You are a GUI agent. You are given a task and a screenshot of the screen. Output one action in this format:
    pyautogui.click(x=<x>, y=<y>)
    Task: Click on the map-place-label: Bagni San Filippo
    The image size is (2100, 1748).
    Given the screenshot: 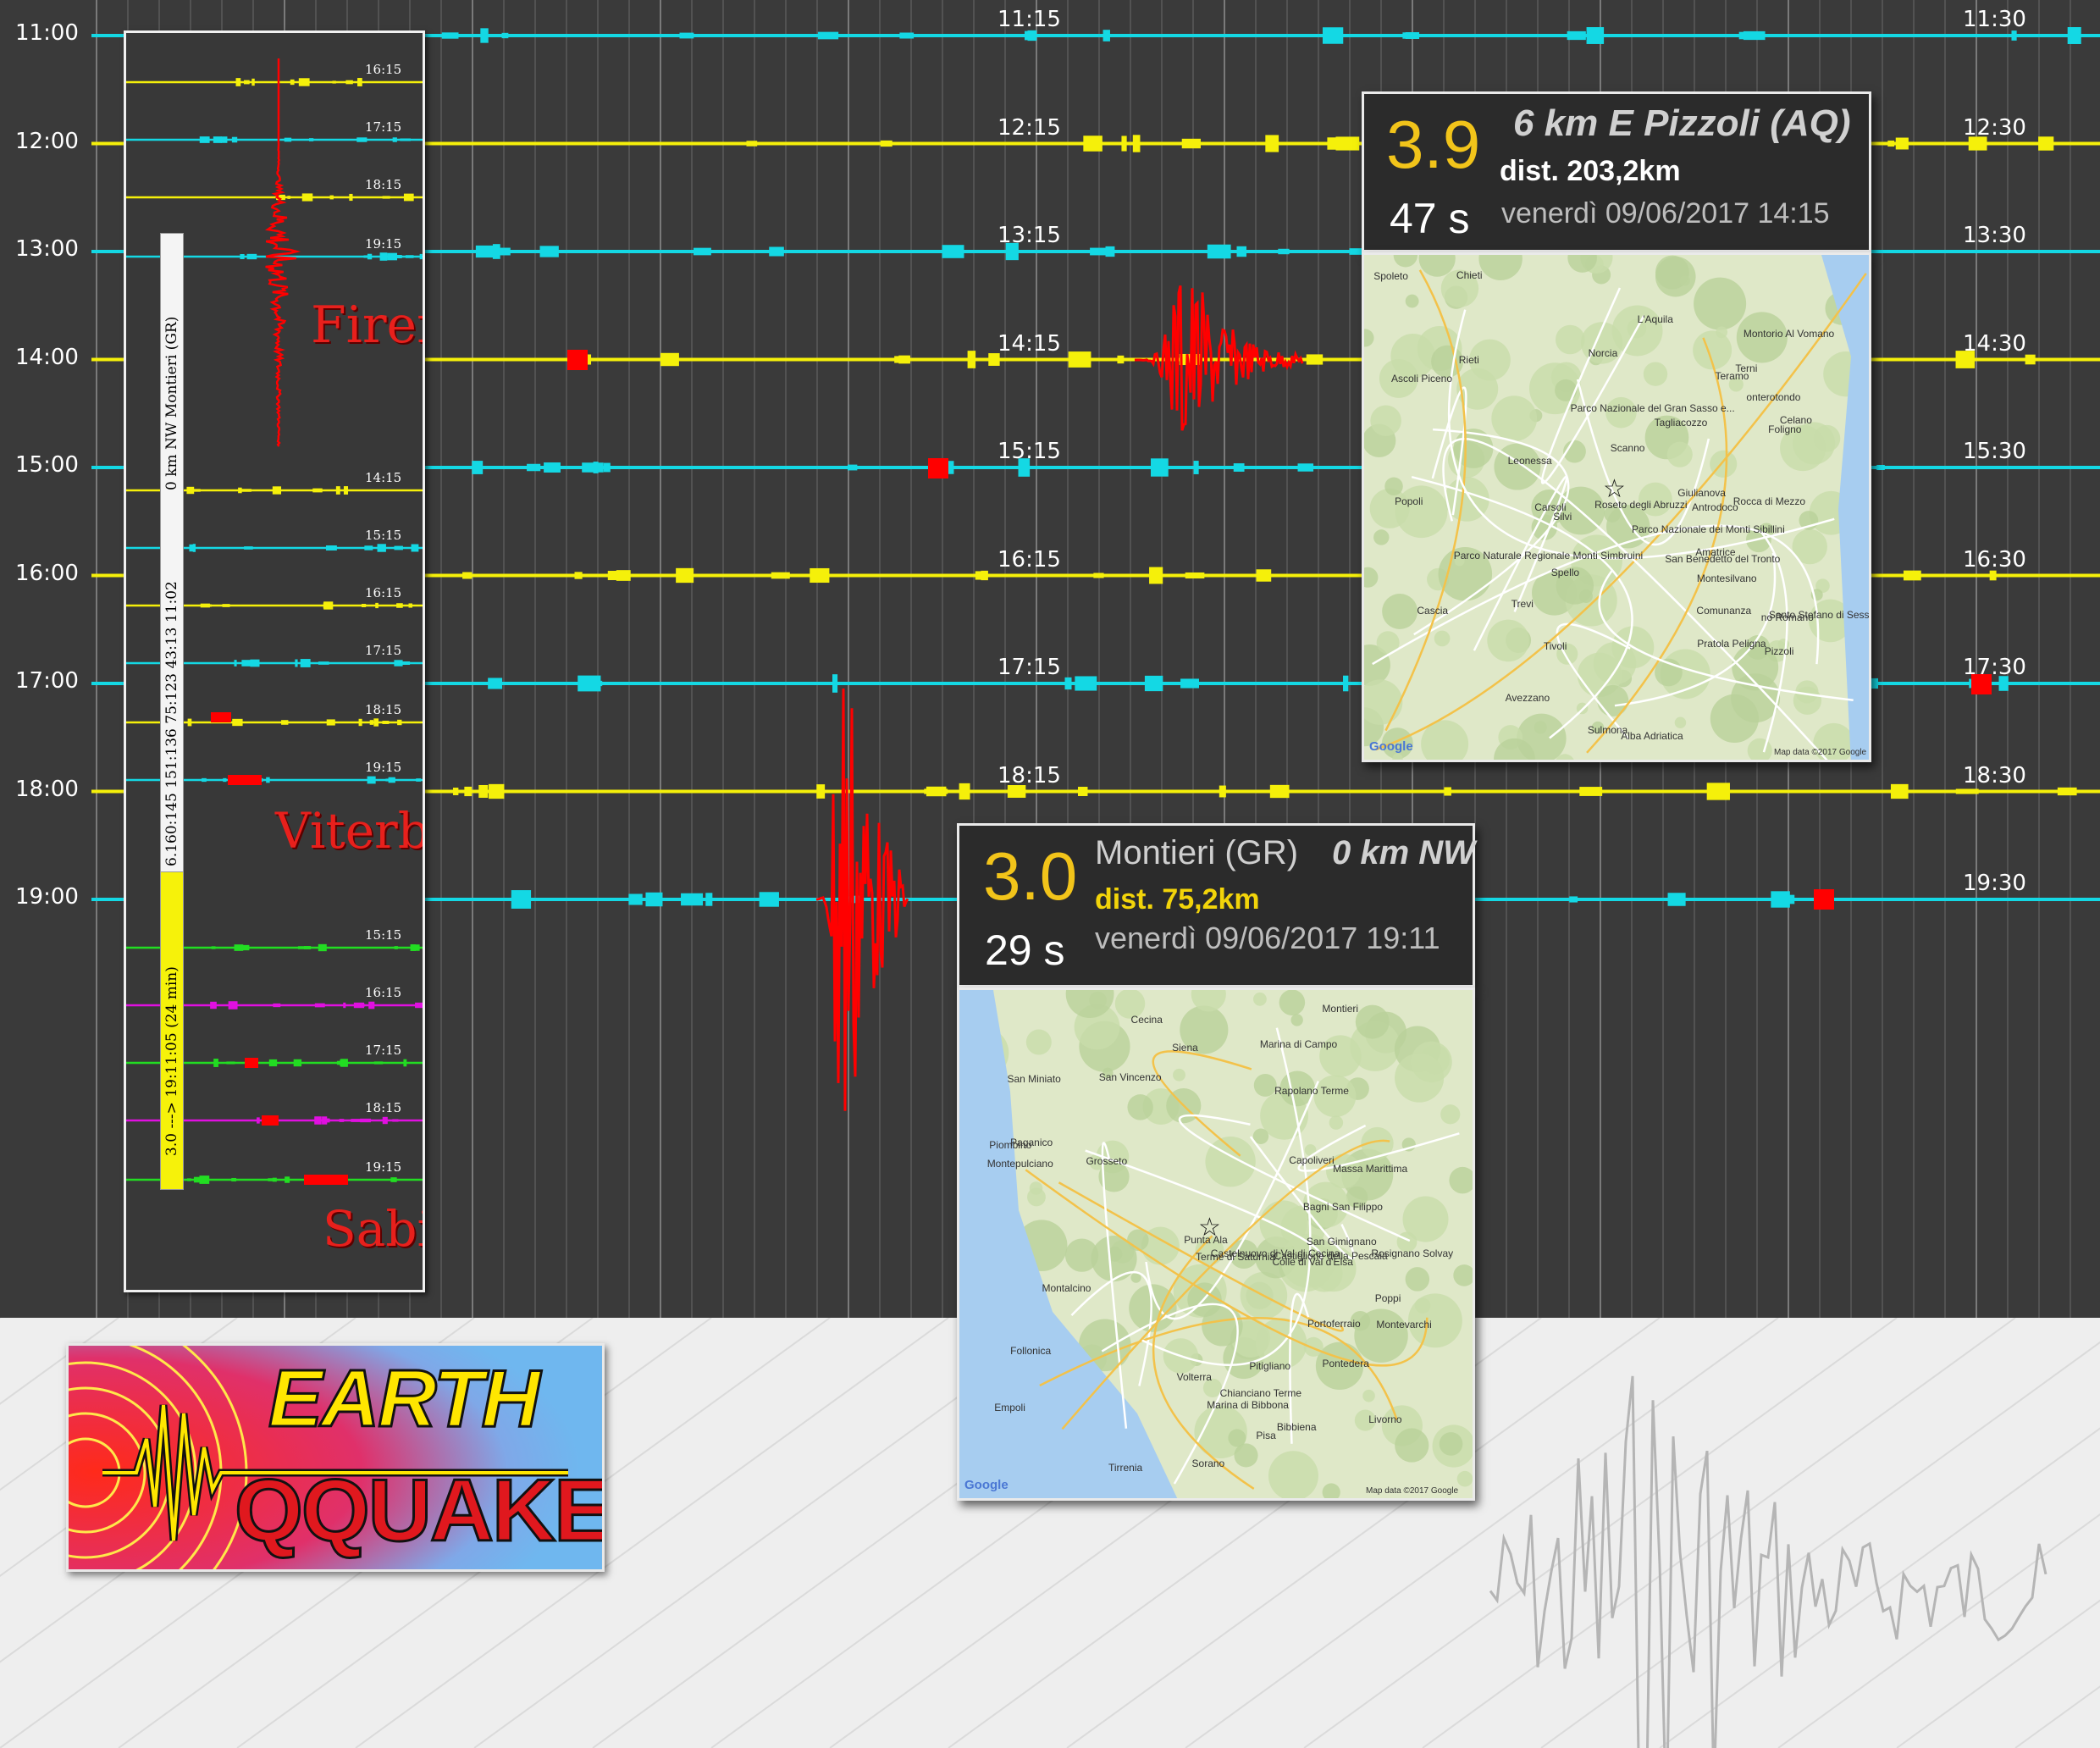 What is the action you would take?
    pyautogui.click(x=1343, y=1207)
    